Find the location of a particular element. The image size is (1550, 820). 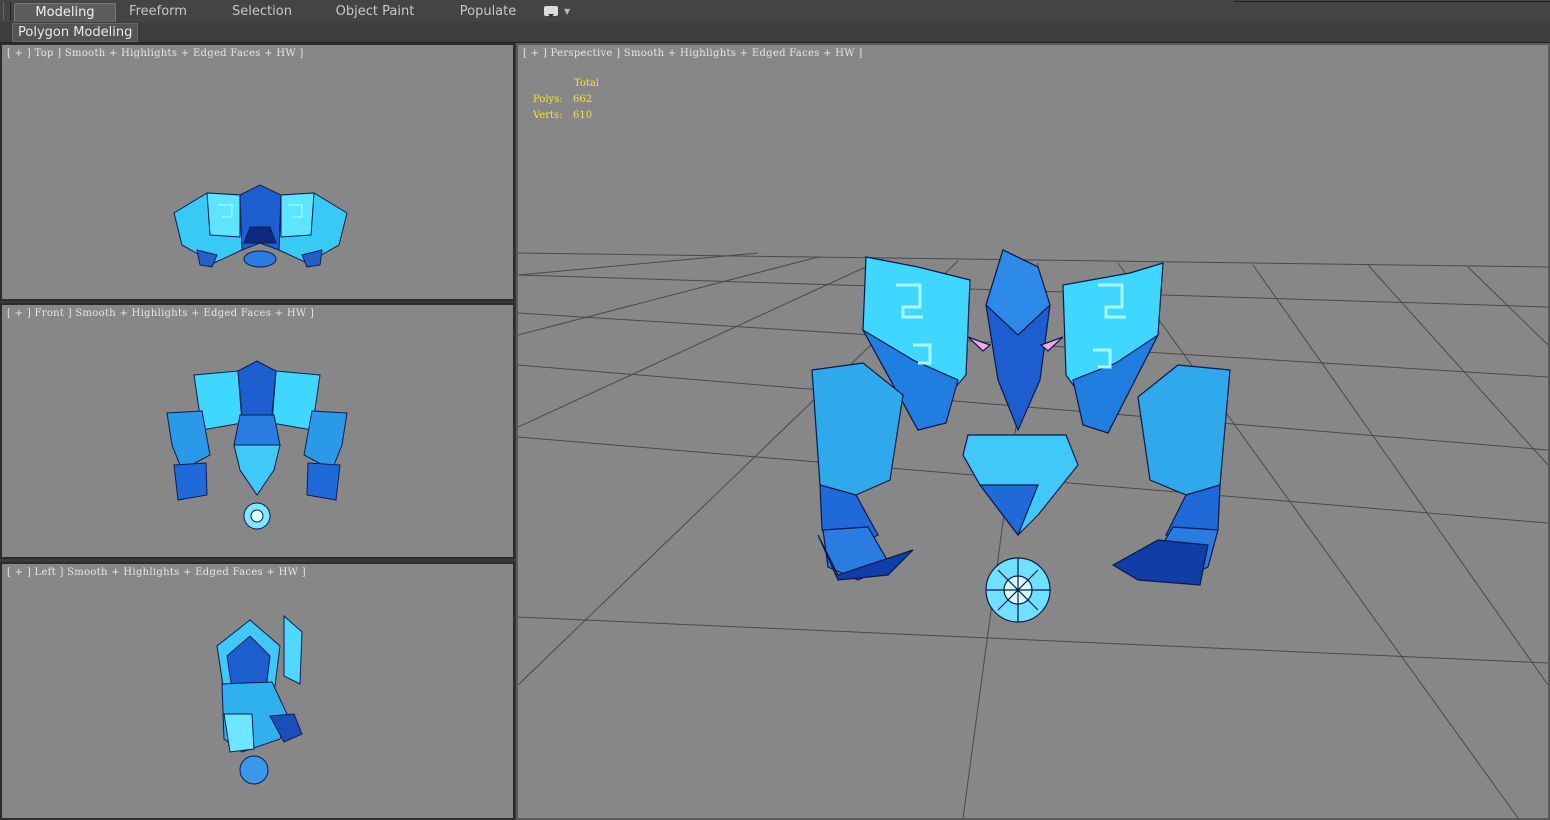

ribbon-options-icon is located at coordinates (551, 12).